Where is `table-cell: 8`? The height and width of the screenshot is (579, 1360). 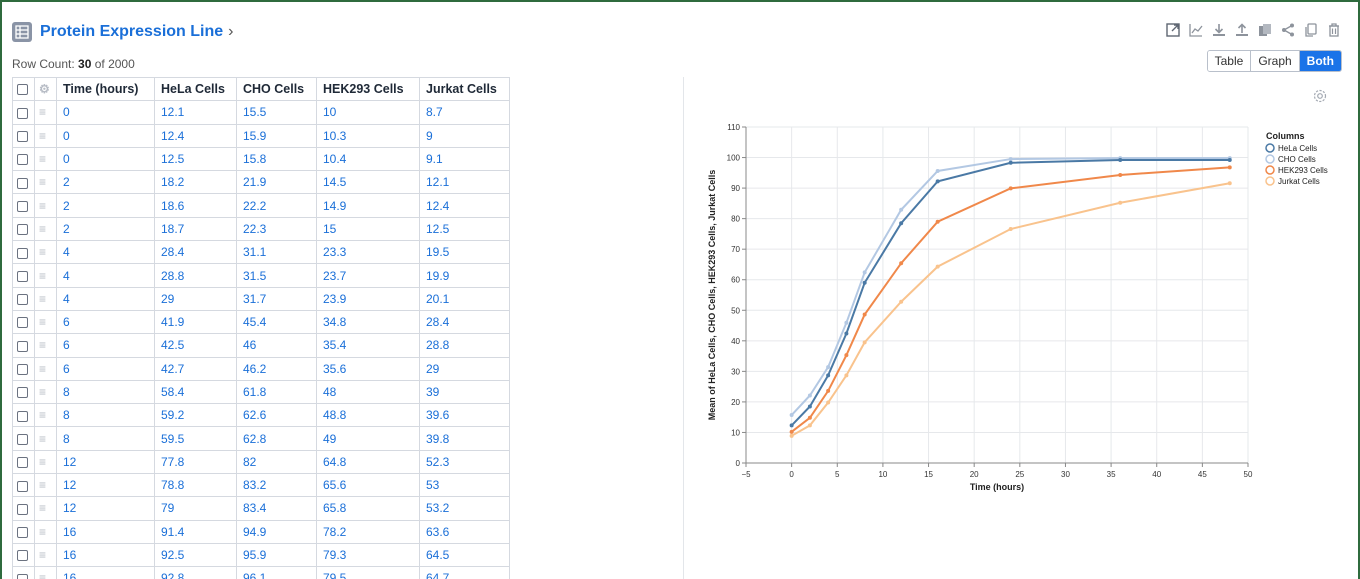 table-cell: 8 is located at coordinates (105, 392).